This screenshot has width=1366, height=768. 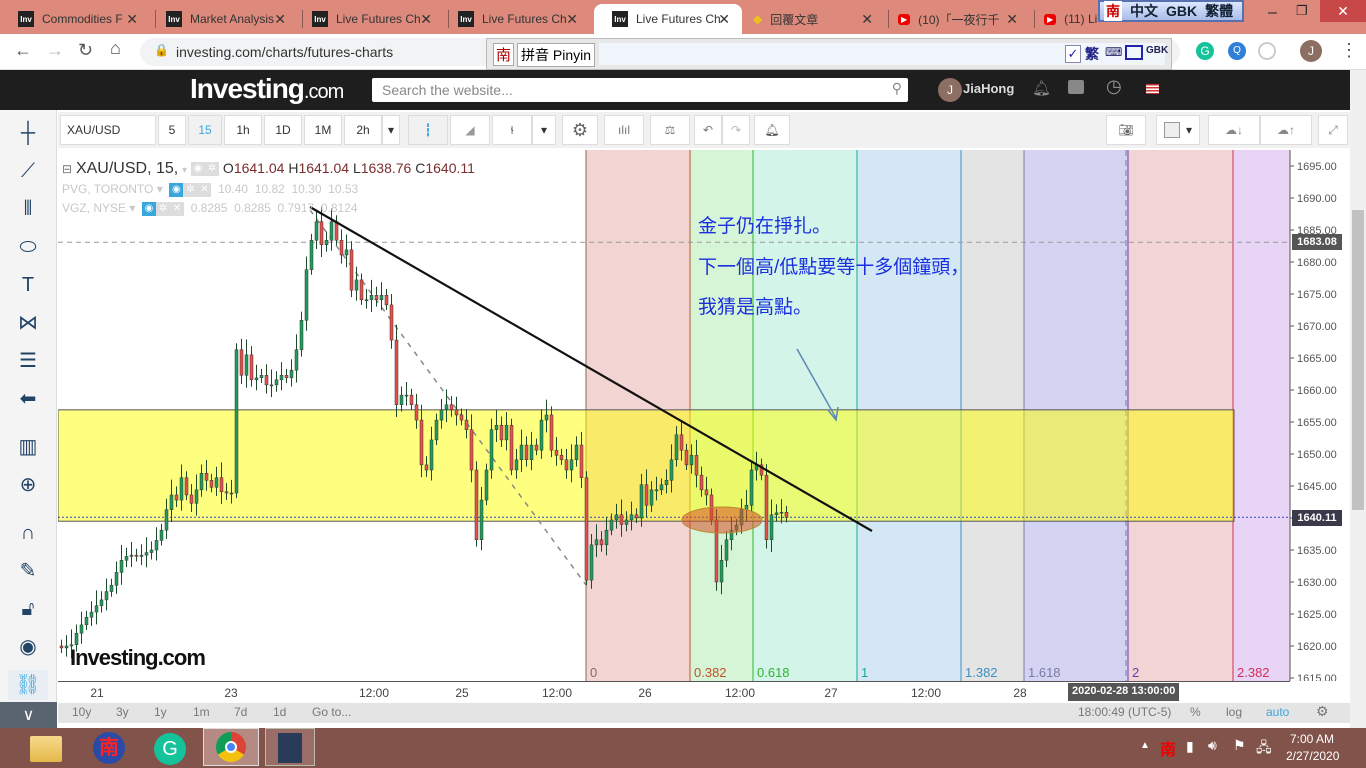 I want to click on clock-icon: ◷, so click(x=1114, y=86).